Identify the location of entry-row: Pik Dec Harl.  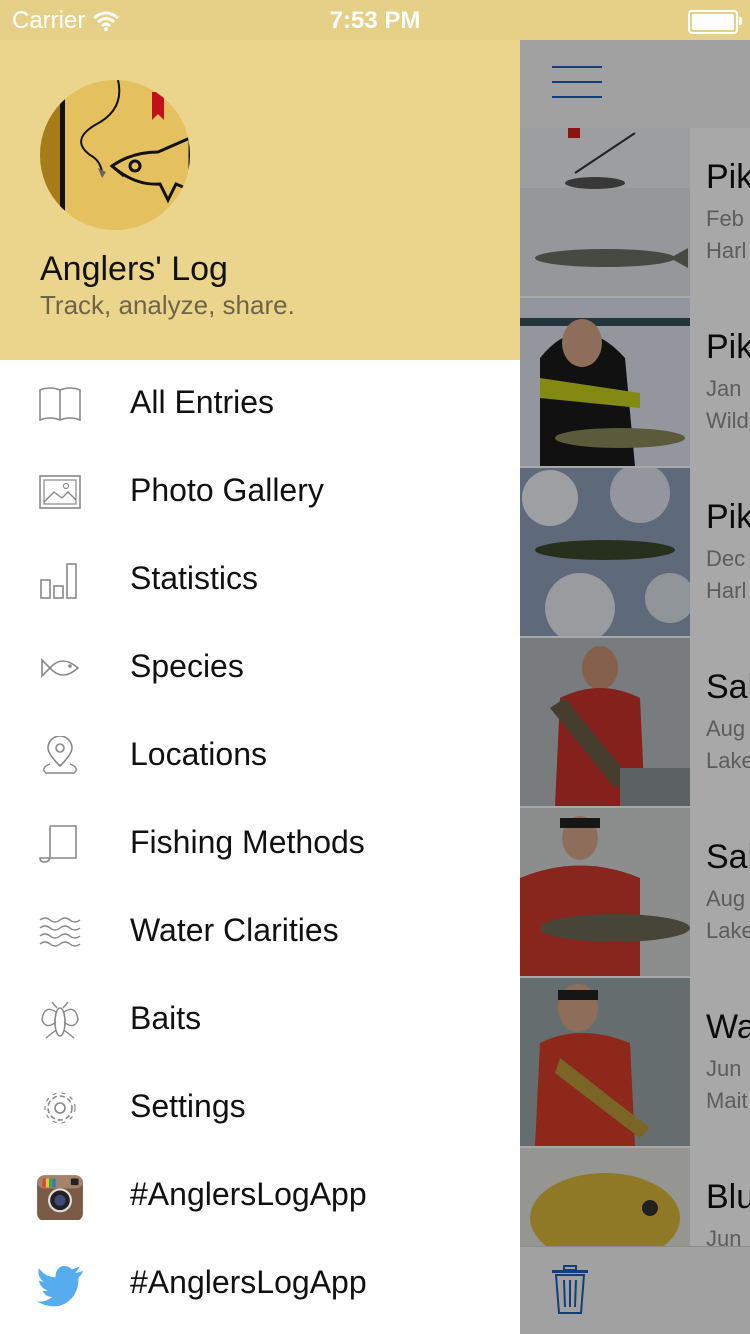
(635, 553).